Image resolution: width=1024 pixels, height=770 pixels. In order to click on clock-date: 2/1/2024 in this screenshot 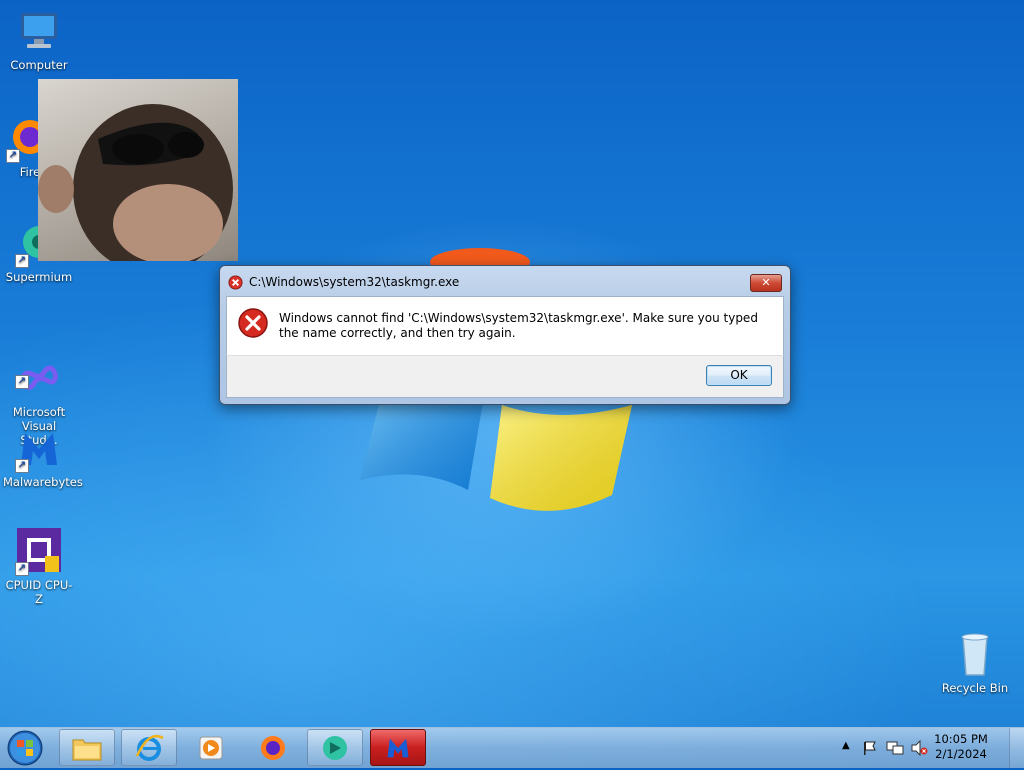, I will do `click(961, 754)`.